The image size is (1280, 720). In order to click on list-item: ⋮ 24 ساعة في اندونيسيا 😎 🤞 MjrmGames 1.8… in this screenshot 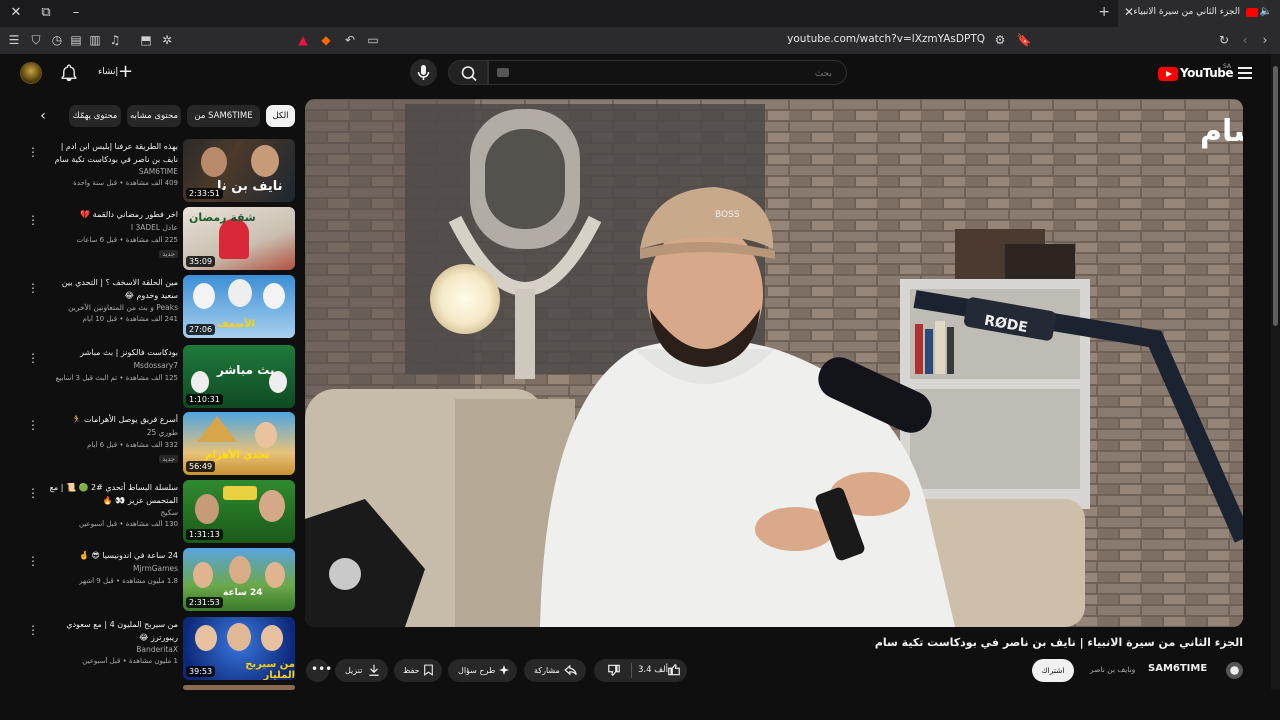, I will do `click(158, 580)`.